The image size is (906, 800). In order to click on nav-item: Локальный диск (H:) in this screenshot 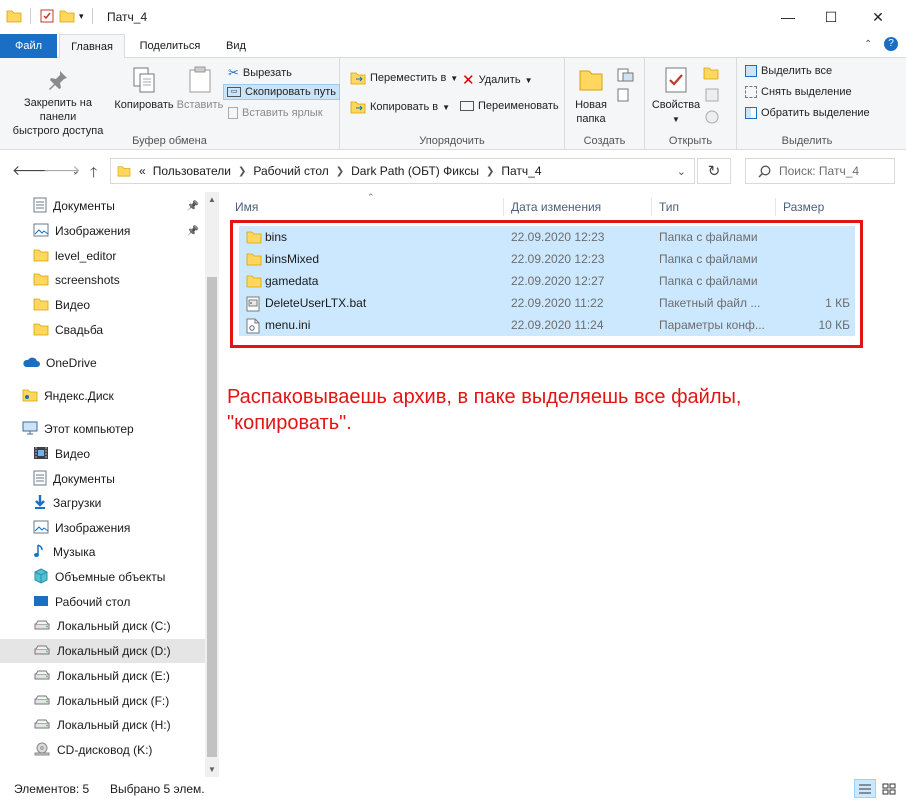, I will do `click(102, 725)`.